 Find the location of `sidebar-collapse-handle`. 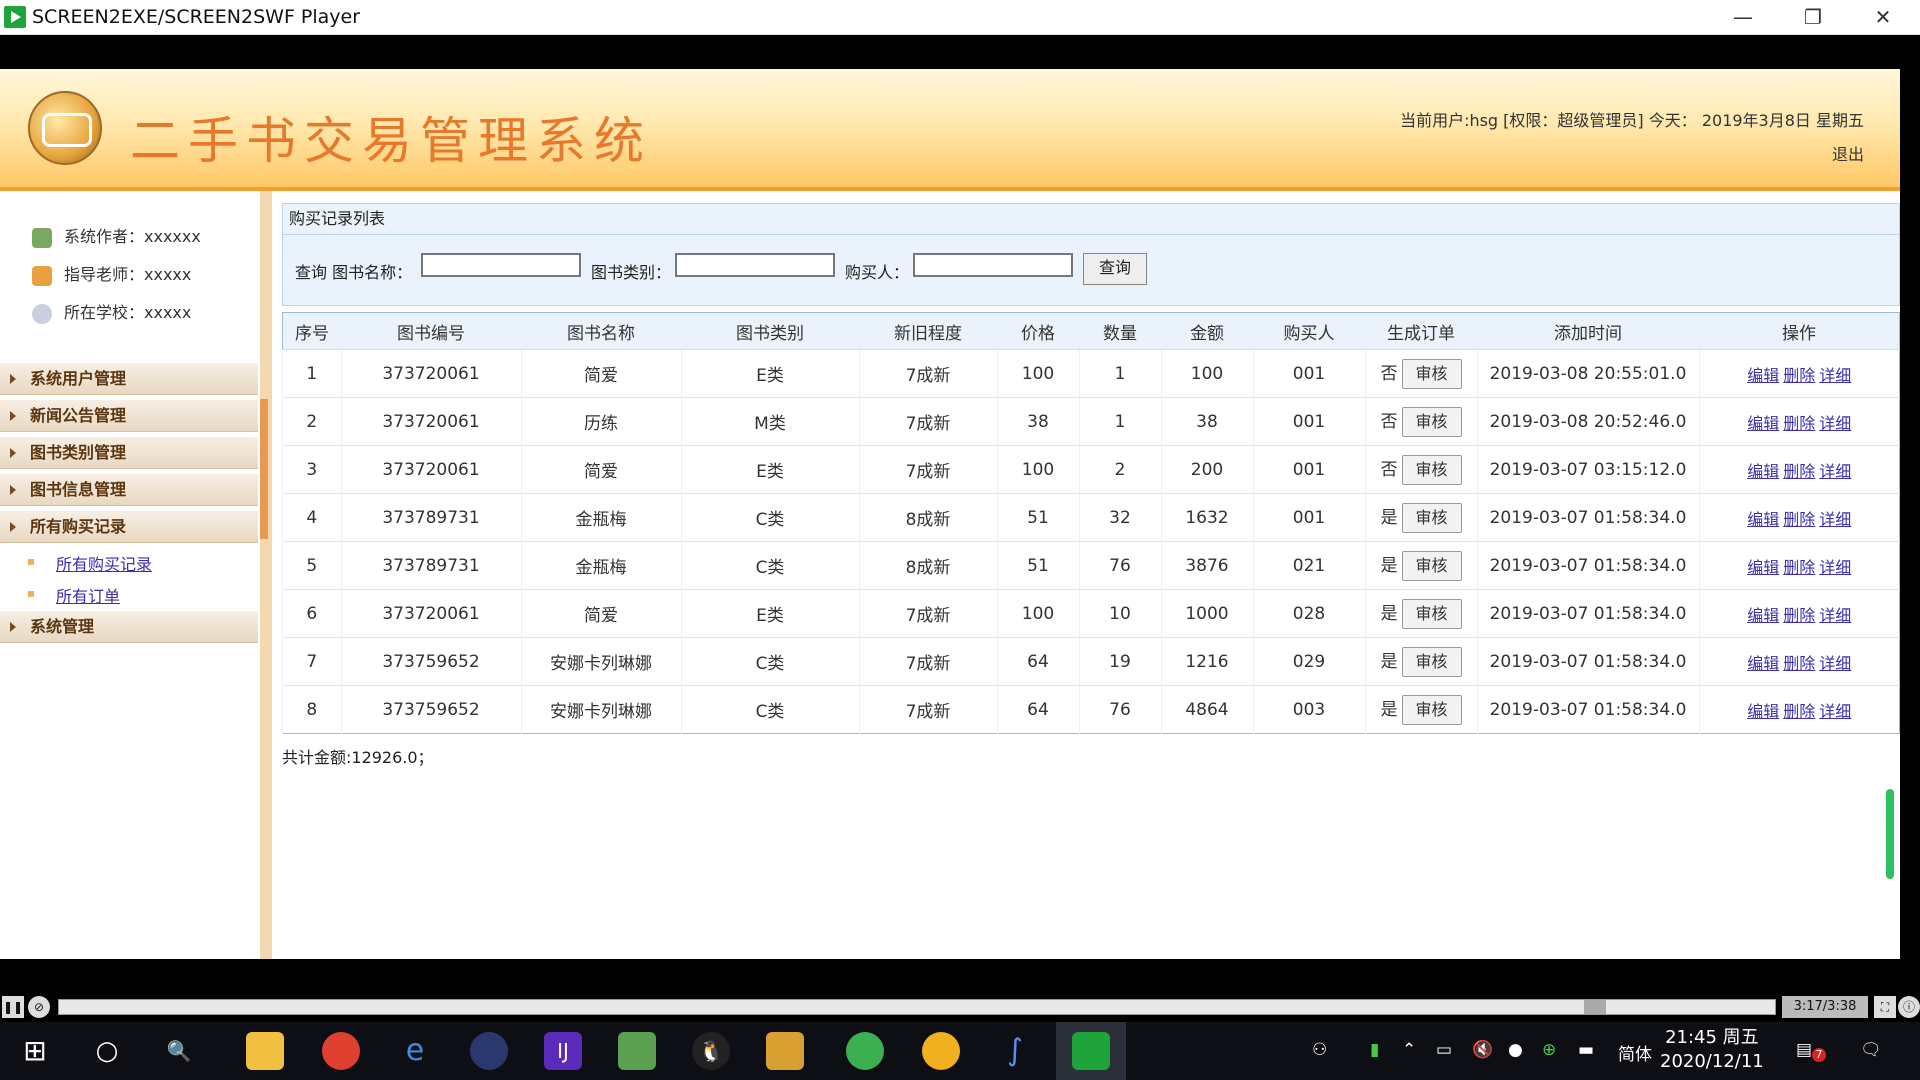

sidebar-collapse-handle is located at coordinates (264, 469).